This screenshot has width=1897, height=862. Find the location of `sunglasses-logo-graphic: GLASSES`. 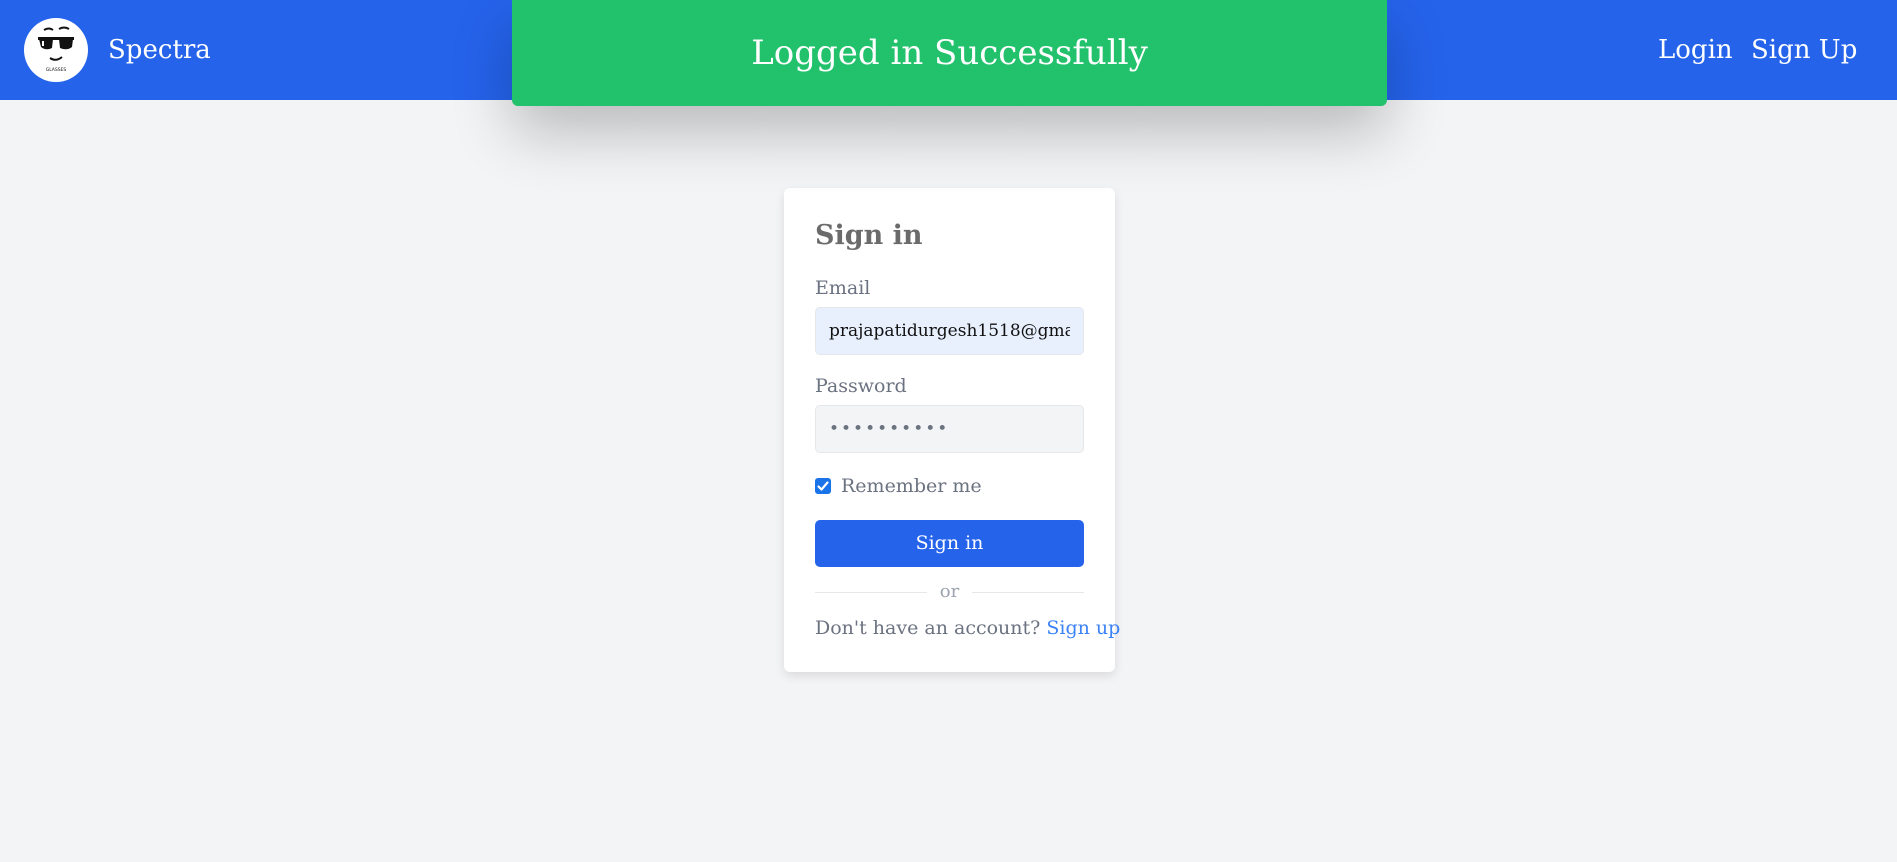

sunglasses-logo-graphic: GLASSES is located at coordinates (56, 49).